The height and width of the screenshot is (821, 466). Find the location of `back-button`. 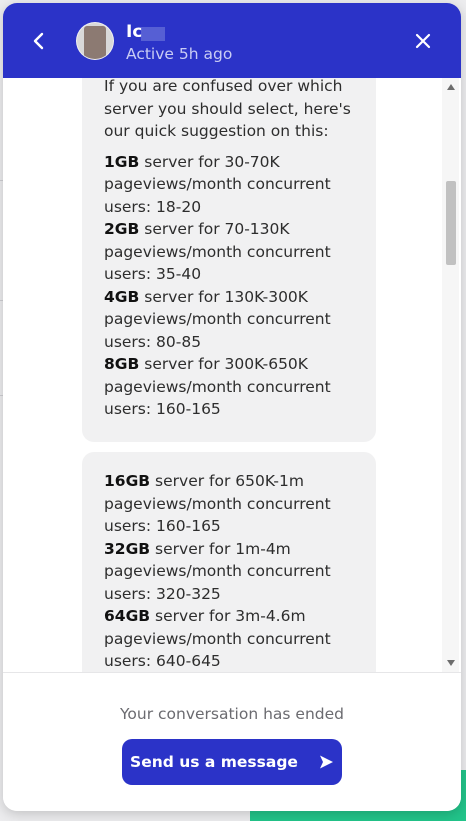

back-button is located at coordinates (39, 41).